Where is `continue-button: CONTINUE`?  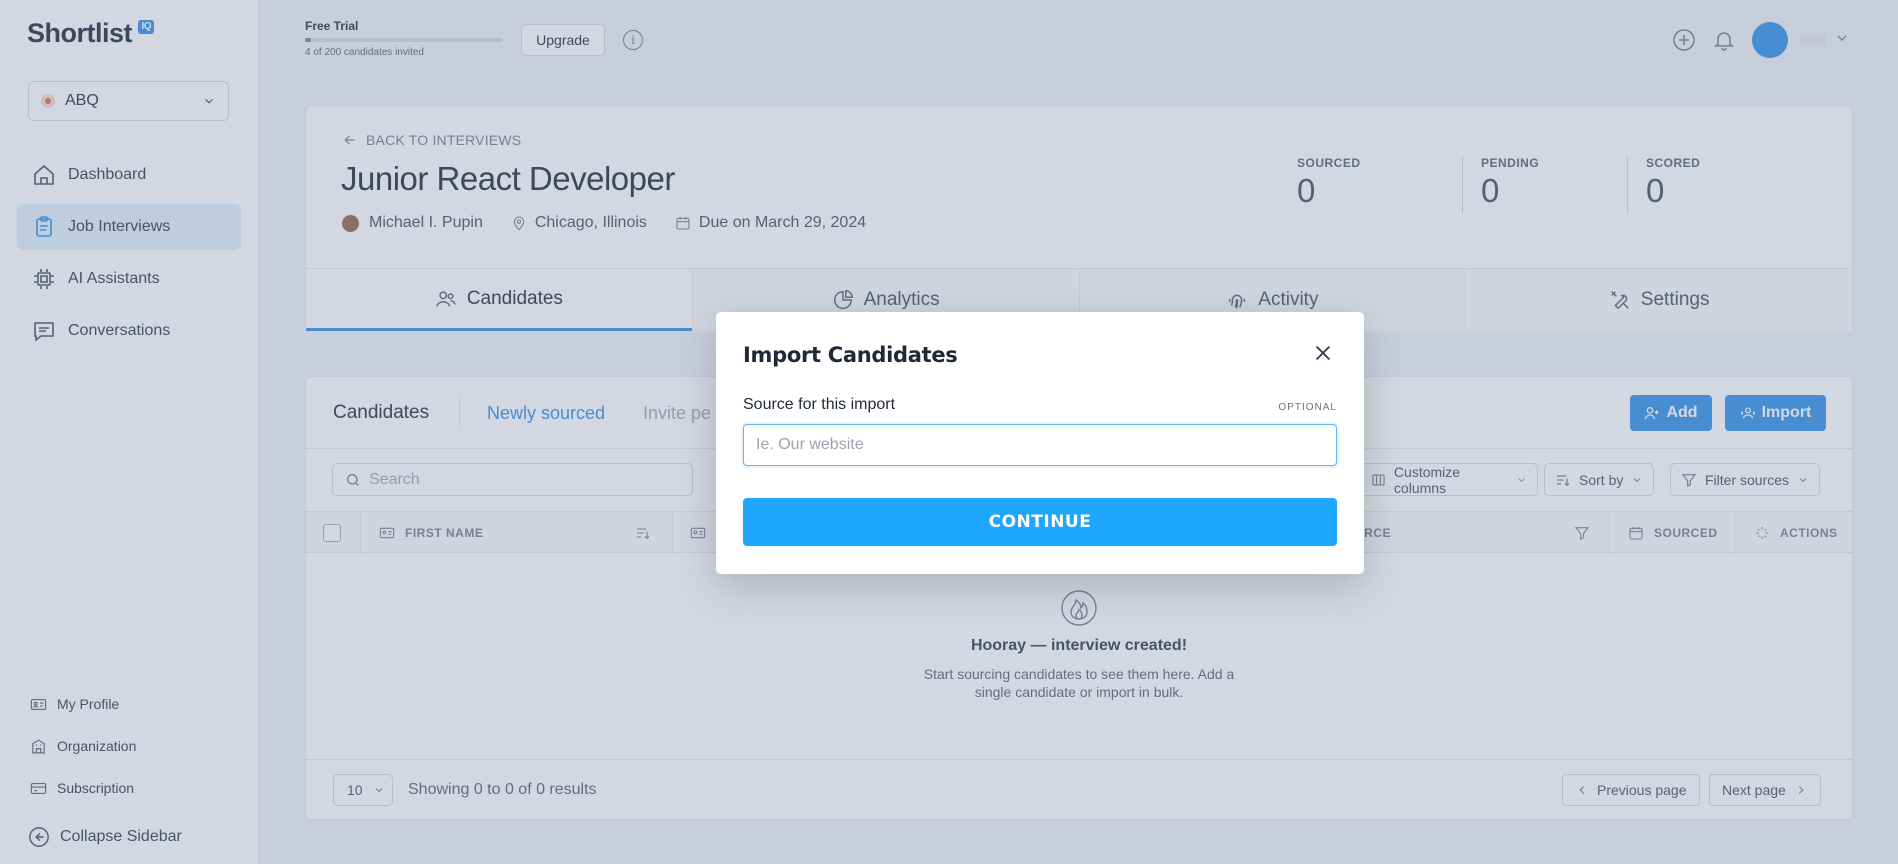 continue-button: CONTINUE is located at coordinates (1040, 522).